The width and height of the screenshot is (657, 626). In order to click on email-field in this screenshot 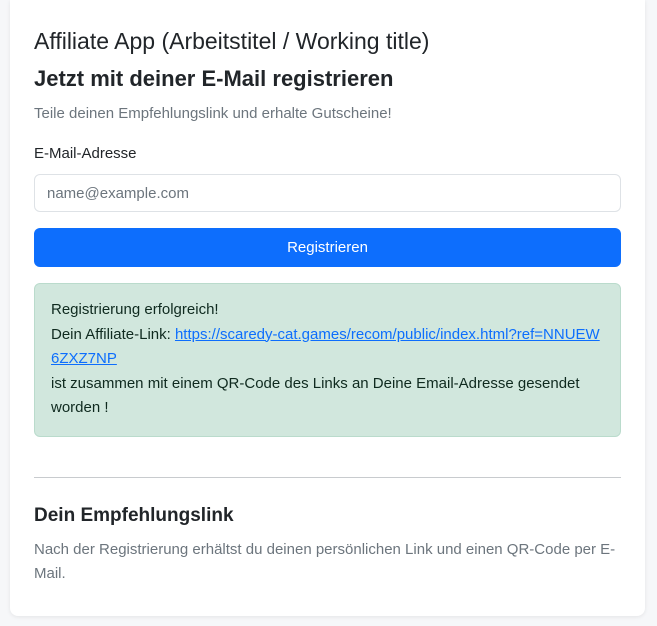, I will do `click(327, 193)`.